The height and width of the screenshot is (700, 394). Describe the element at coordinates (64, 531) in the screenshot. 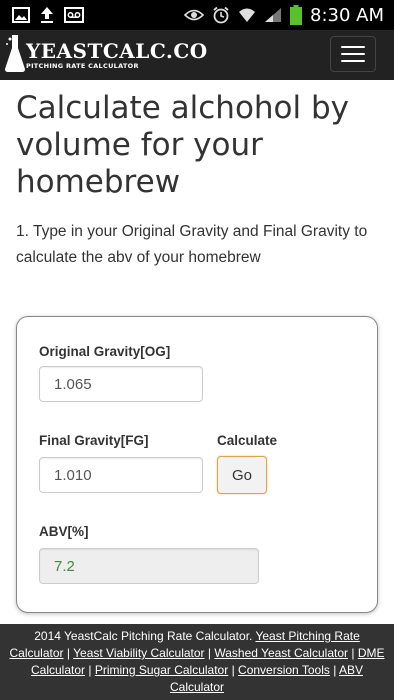

I see `abv-label: ABV[%]` at that location.